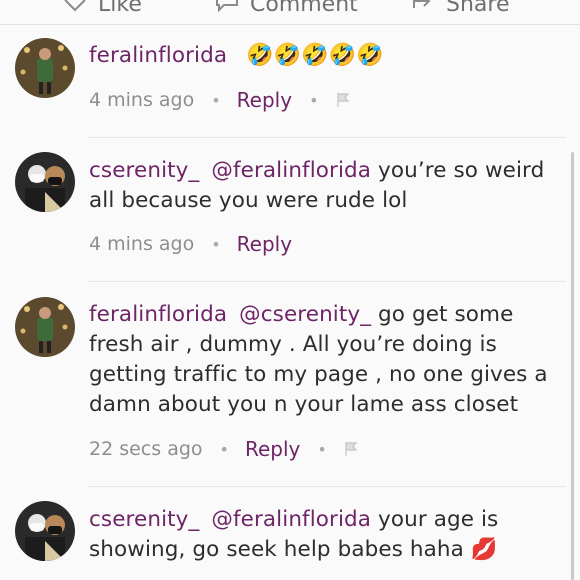 This screenshot has height=580, width=580. I want to click on like-button: Like, so click(102, 10).